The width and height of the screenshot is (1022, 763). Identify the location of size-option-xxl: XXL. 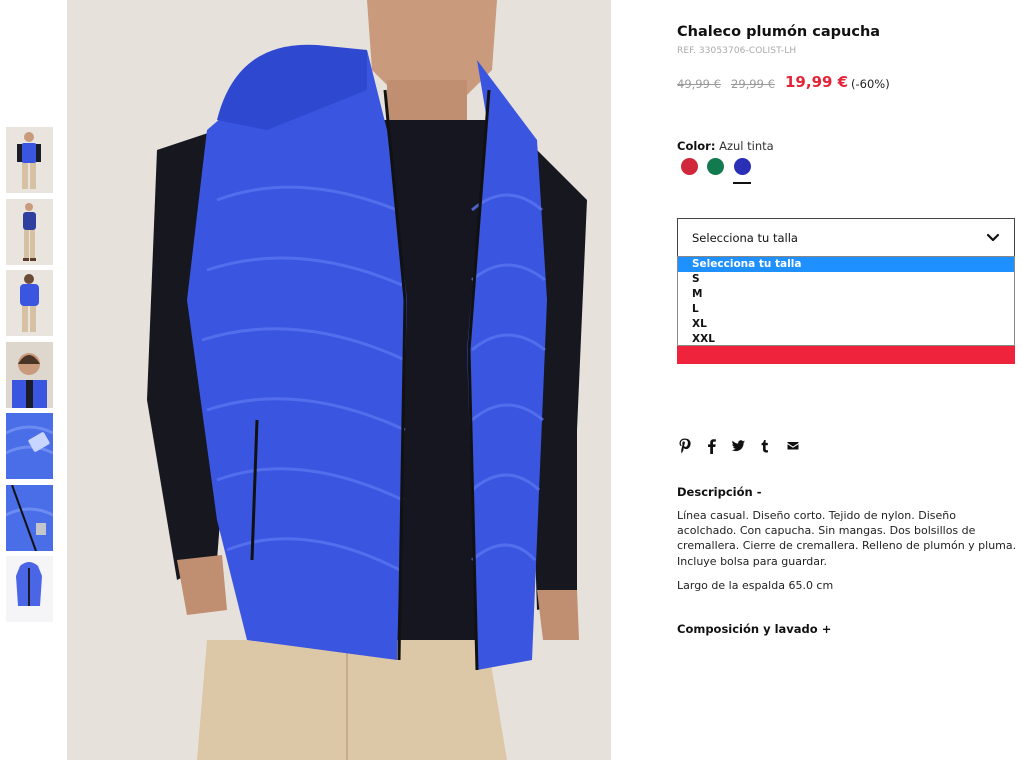
(846, 339).